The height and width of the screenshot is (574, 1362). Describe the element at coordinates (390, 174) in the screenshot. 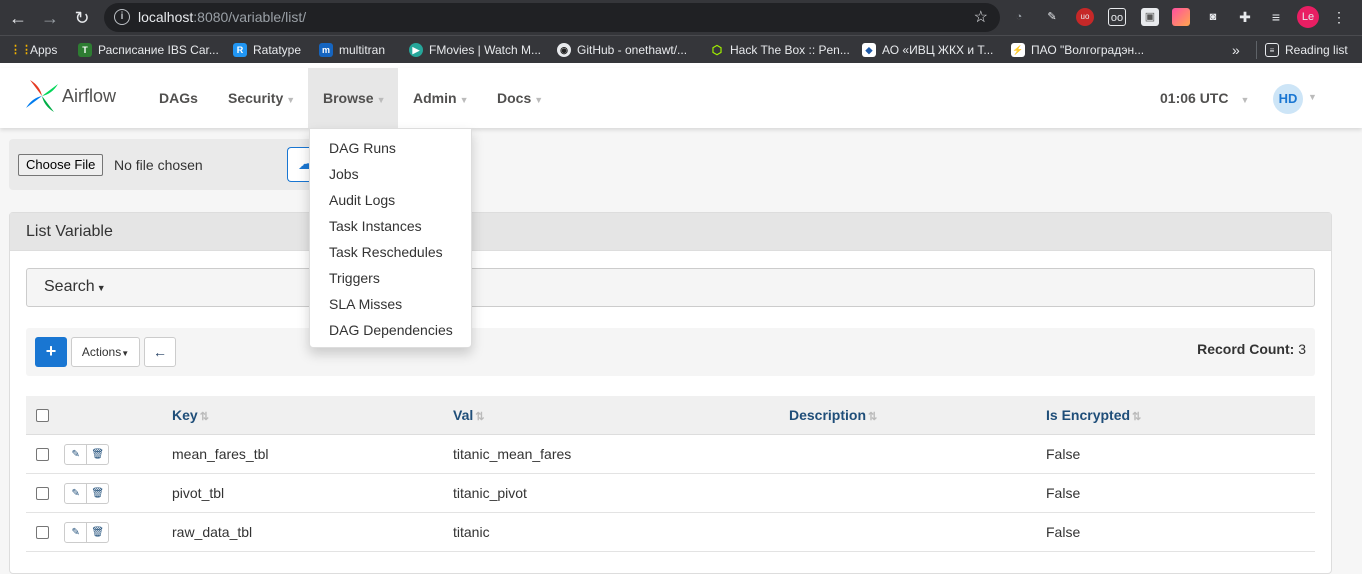

I see `menu-item-jobs: Jobs` at that location.